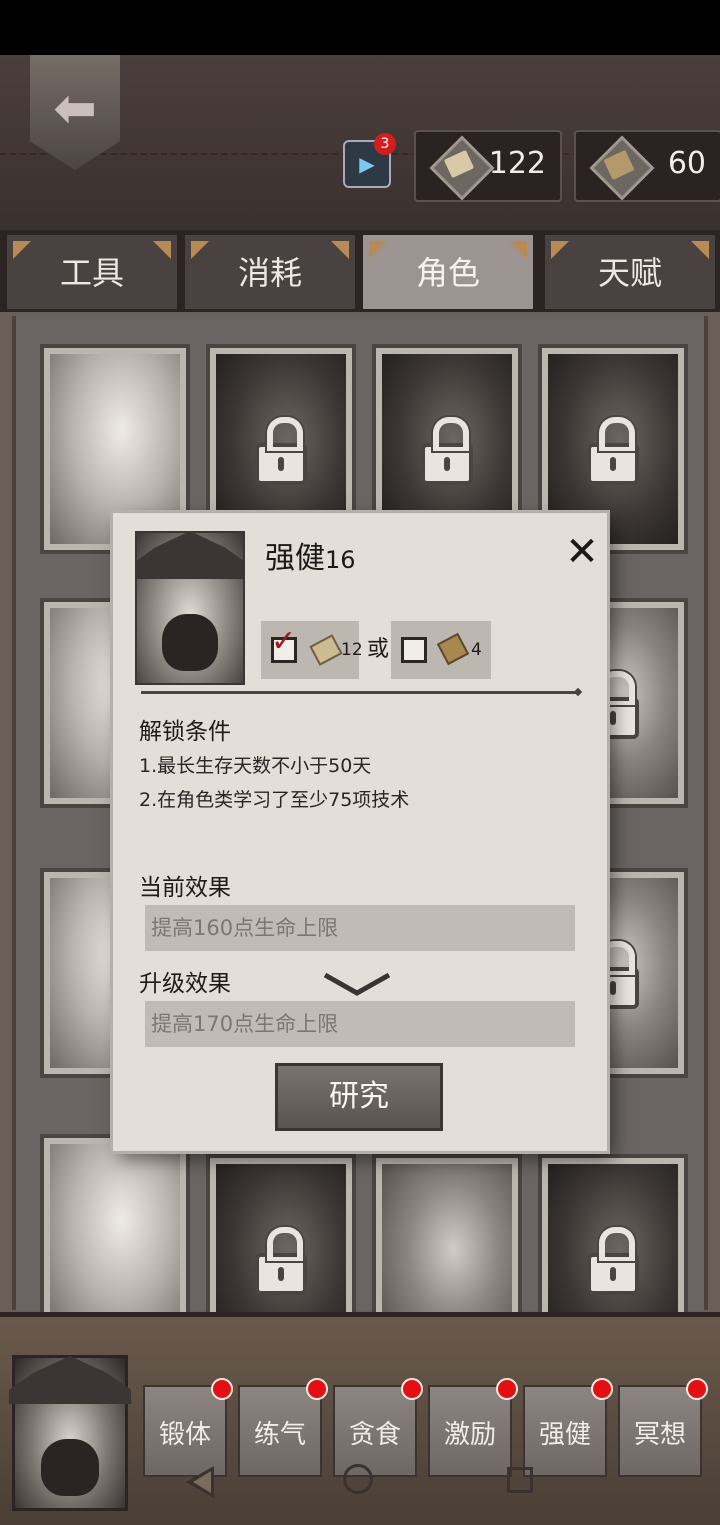  What do you see at coordinates (255, 766) in the screenshot?
I see `condition-item: 1.最长生存天数不小于50天` at bounding box center [255, 766].